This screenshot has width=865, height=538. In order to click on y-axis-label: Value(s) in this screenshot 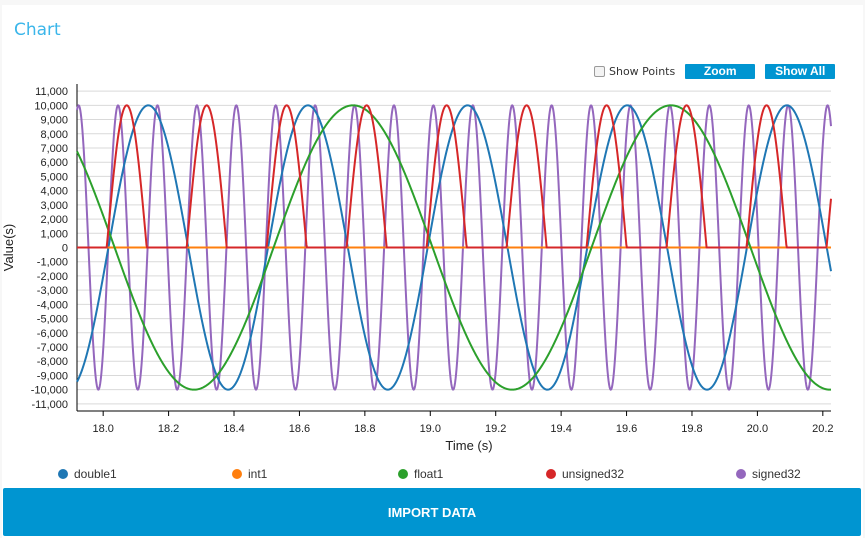, I will do `click(8, 247)`.